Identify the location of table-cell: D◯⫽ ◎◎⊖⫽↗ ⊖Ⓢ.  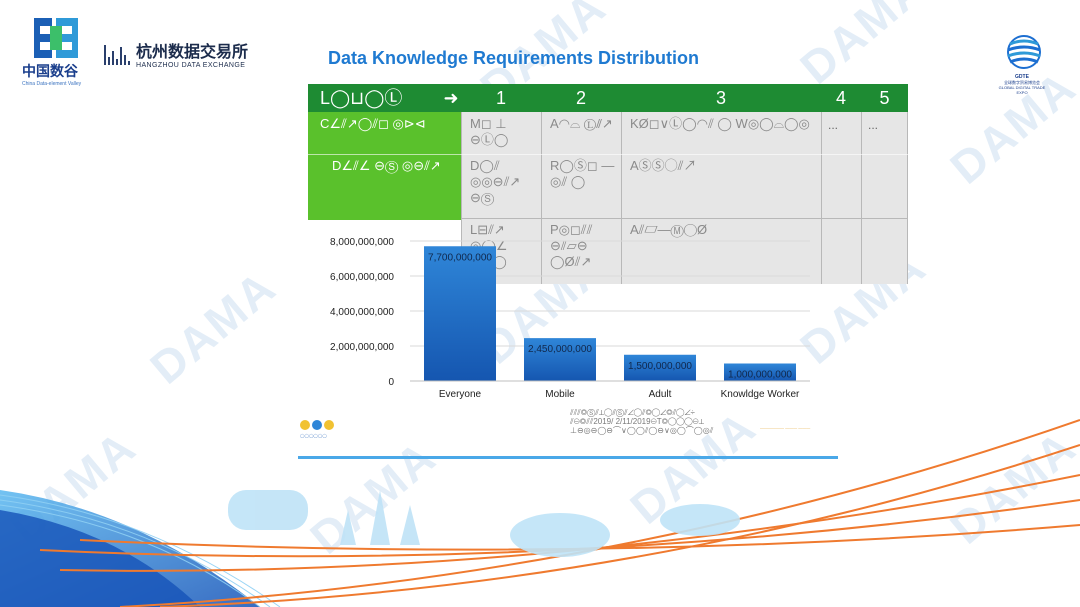
(495, 181).